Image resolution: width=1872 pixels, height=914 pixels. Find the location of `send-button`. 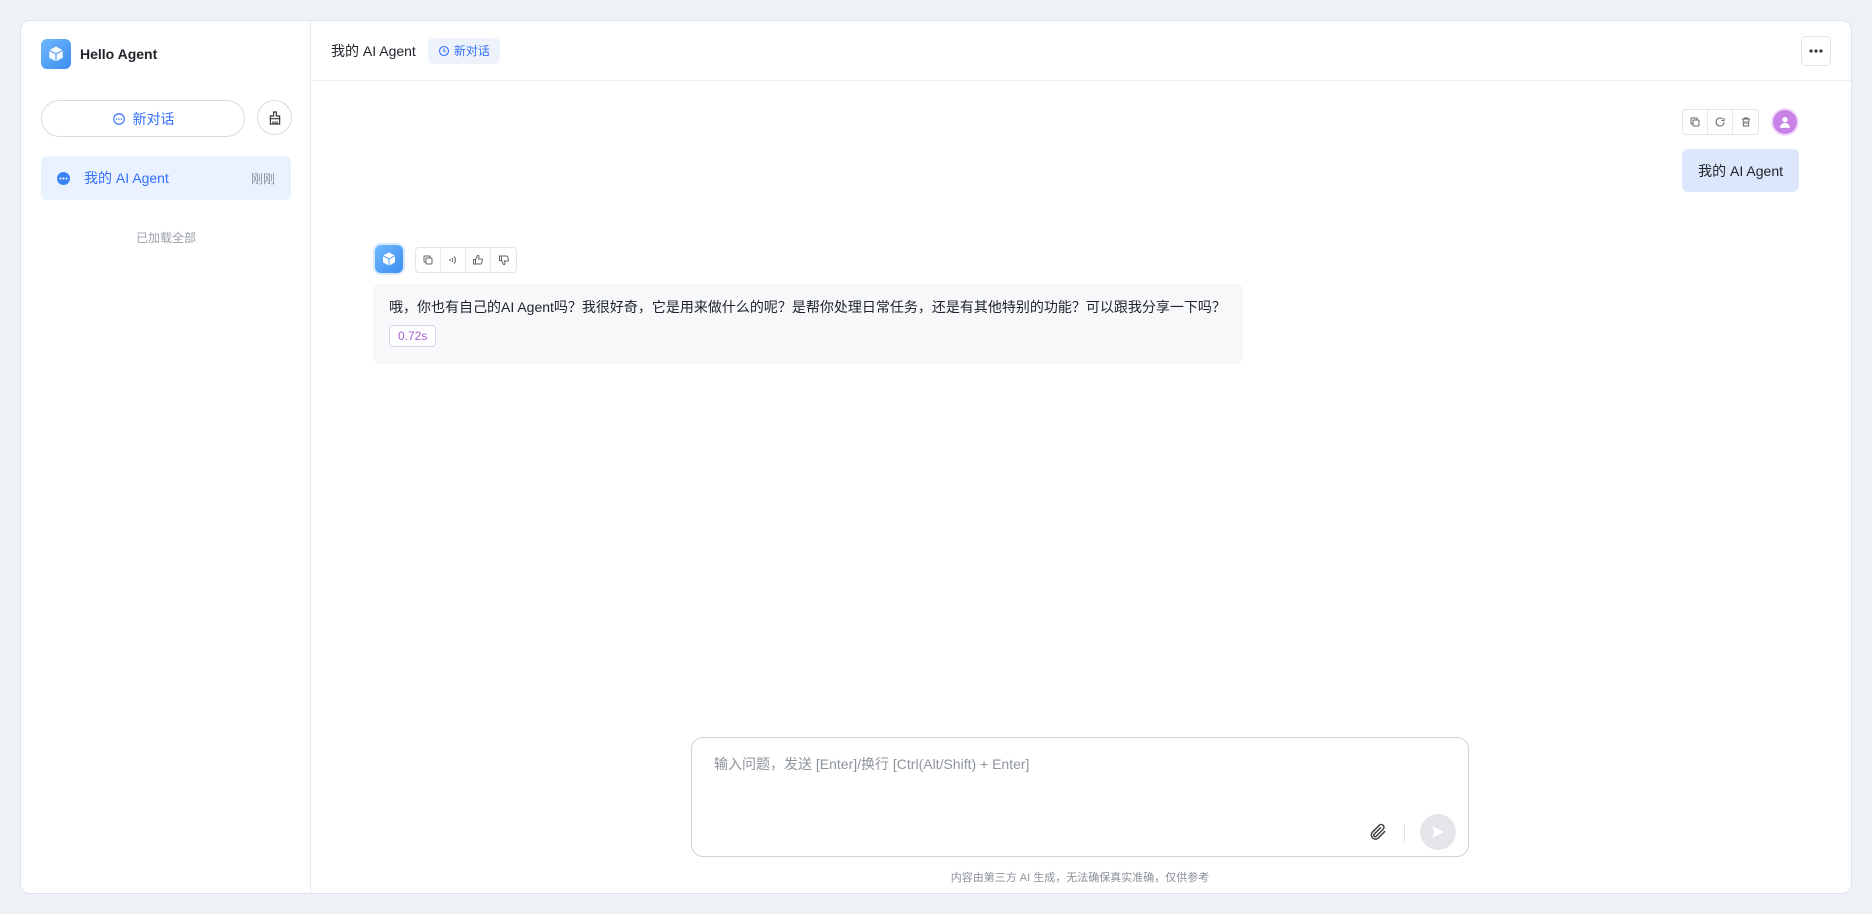

send-button is located at coordinates (1438, 832).